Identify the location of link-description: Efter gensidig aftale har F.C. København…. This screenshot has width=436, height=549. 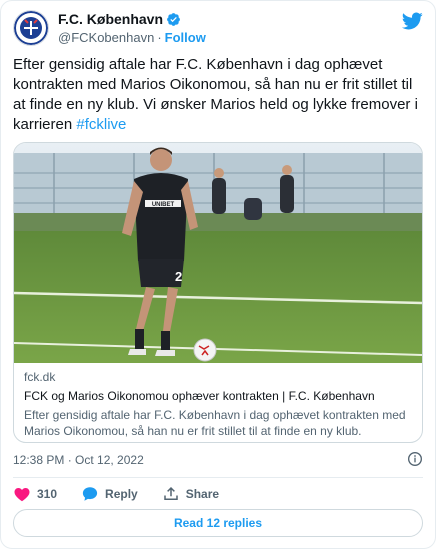
(215, 423).